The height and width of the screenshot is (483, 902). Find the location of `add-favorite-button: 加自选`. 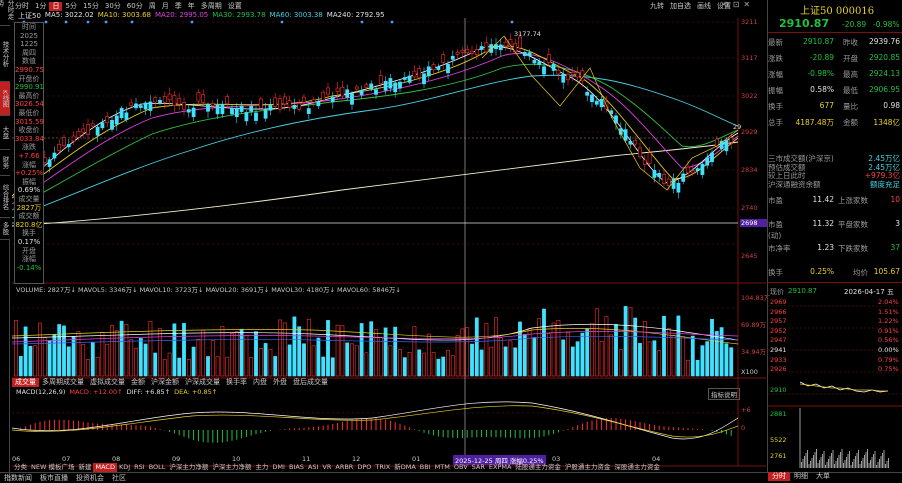

add-favorite-button: 加自选 is located at coordinates (680, 6).